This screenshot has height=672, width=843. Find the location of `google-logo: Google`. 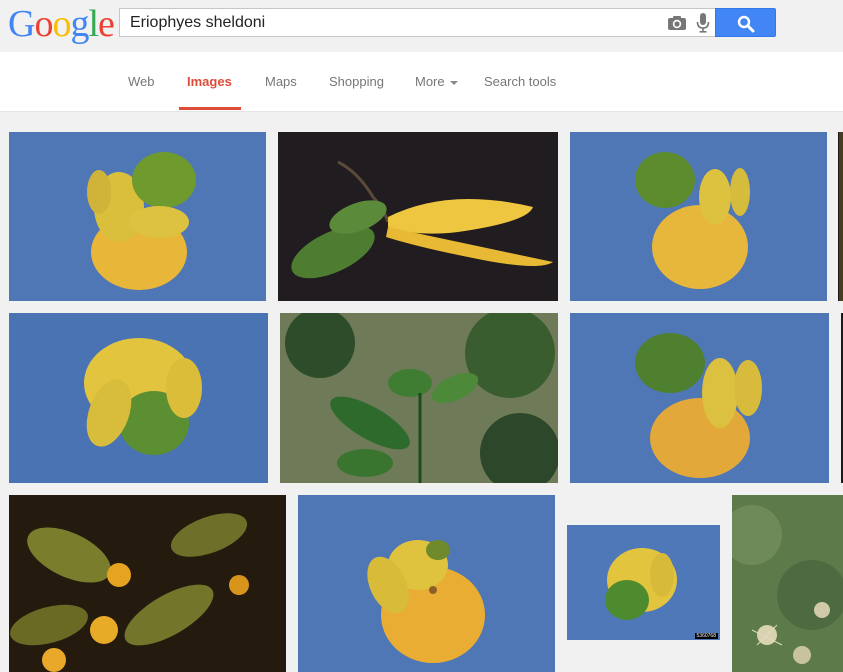

google-logo: Google is located at coordinates (61, 24).